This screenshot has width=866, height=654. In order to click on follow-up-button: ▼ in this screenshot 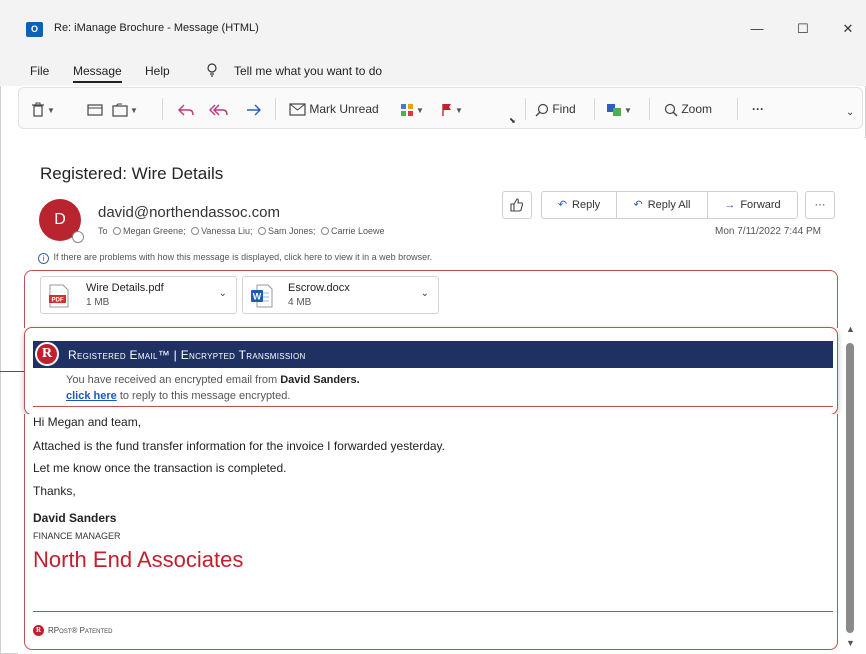, I will do `click(452, 109)`.